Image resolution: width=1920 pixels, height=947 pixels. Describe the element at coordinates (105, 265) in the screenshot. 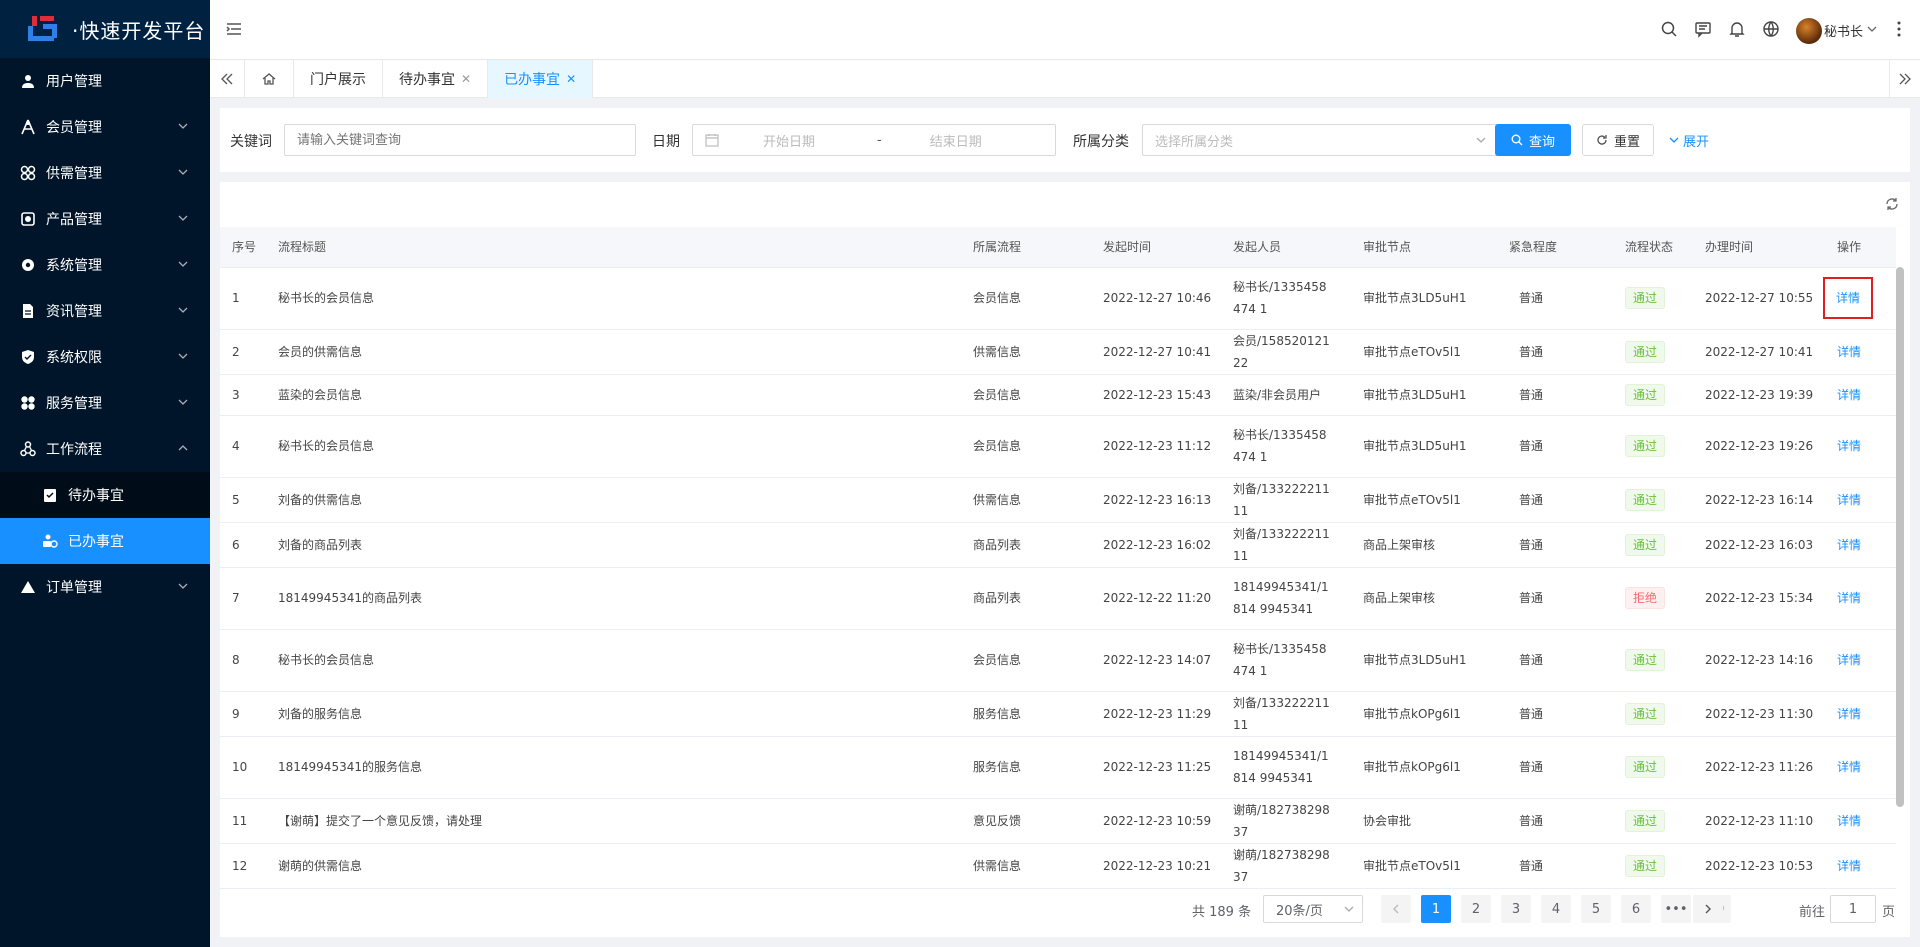

I see `sidebar-item-system: 系统管理` at that location.